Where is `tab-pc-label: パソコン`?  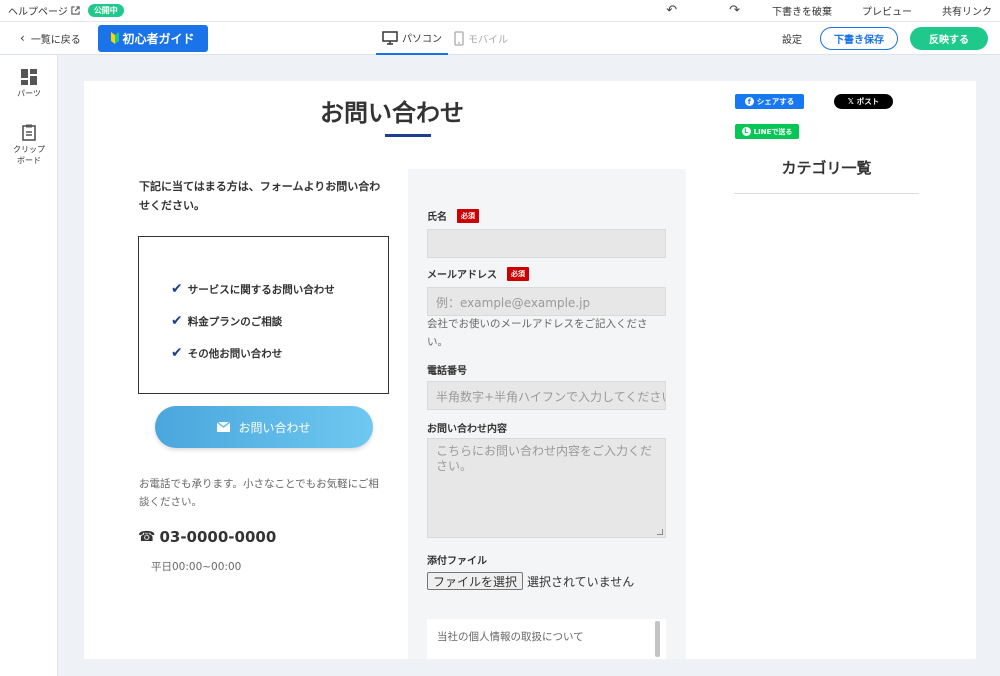 tab-pc-label: パソコン is located at coordinates (422, 39).